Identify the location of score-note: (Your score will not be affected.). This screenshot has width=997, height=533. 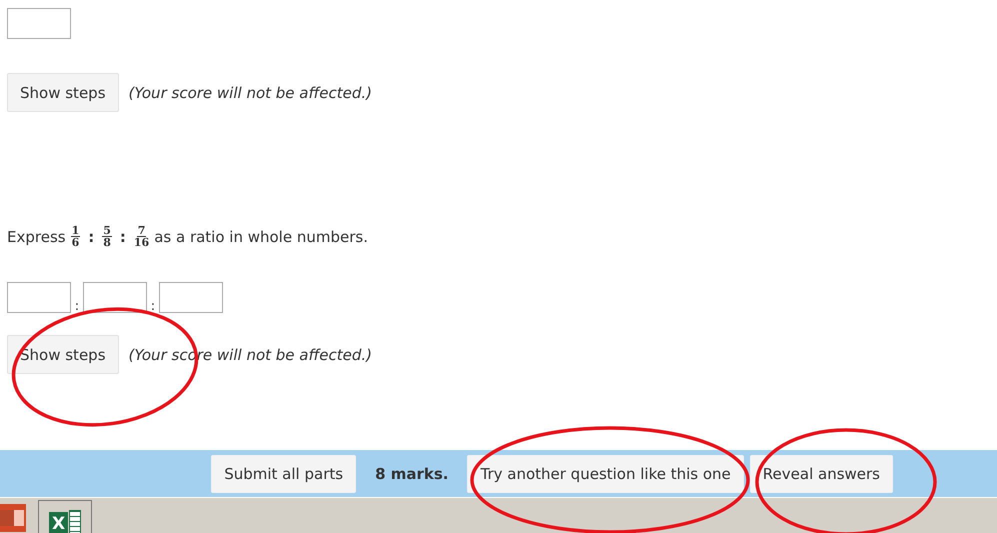
(250, 93).